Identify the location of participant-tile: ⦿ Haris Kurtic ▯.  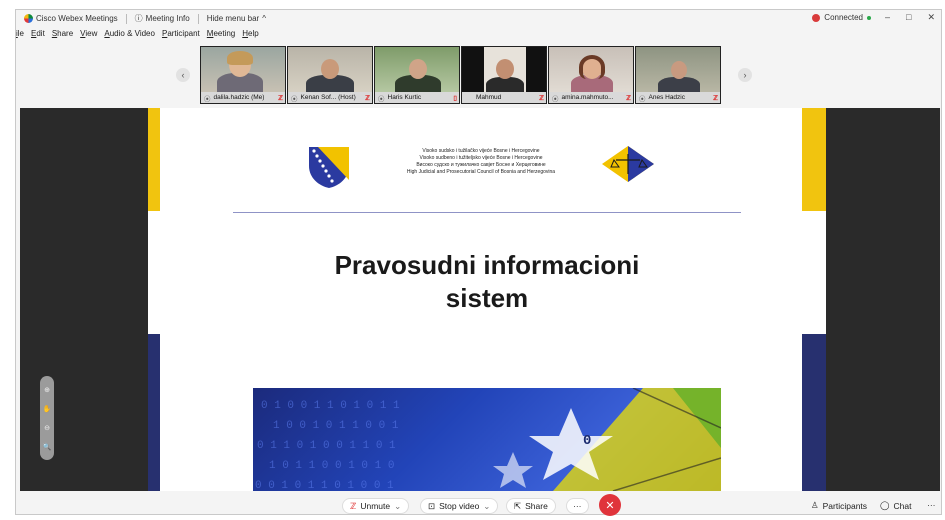
(417, 75).